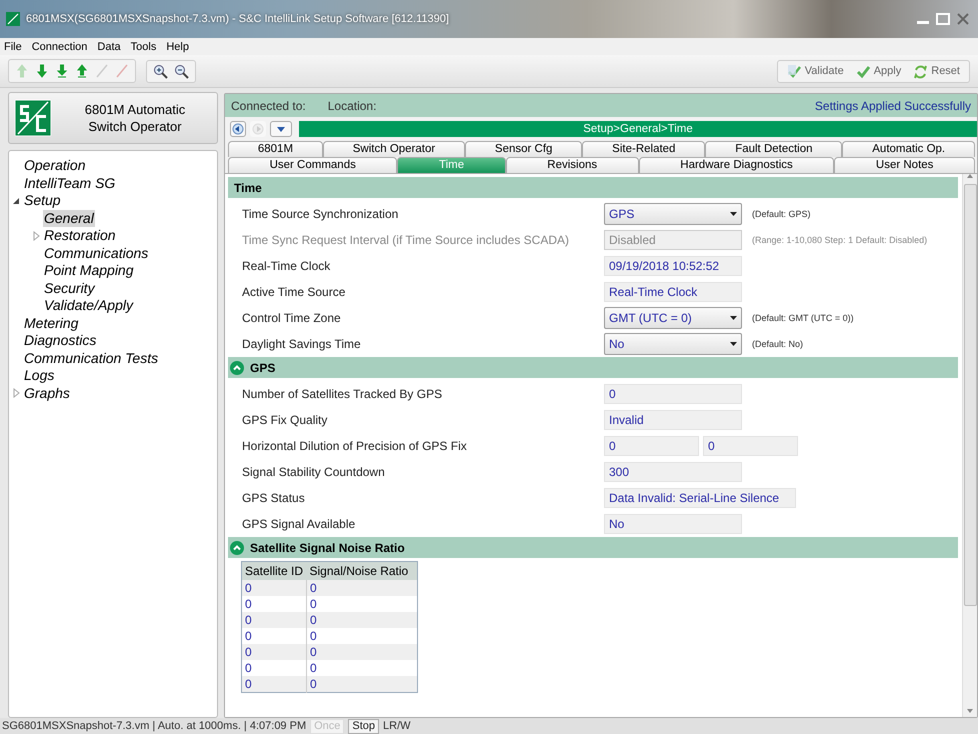  What do you see at coordinates (321, 214) in the screenshot?
I see `field-label: Time Source Synchronization` at bounding box center [321, 214].